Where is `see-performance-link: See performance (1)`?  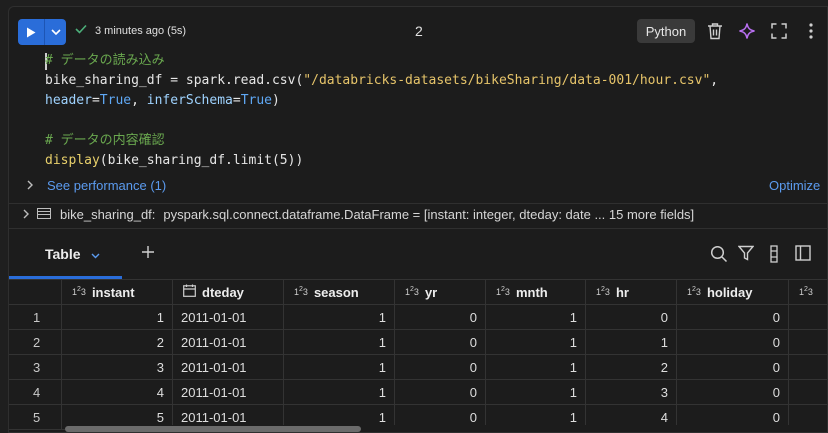 see-performance-link: See performance (1) is located at coordinates (106, 185).